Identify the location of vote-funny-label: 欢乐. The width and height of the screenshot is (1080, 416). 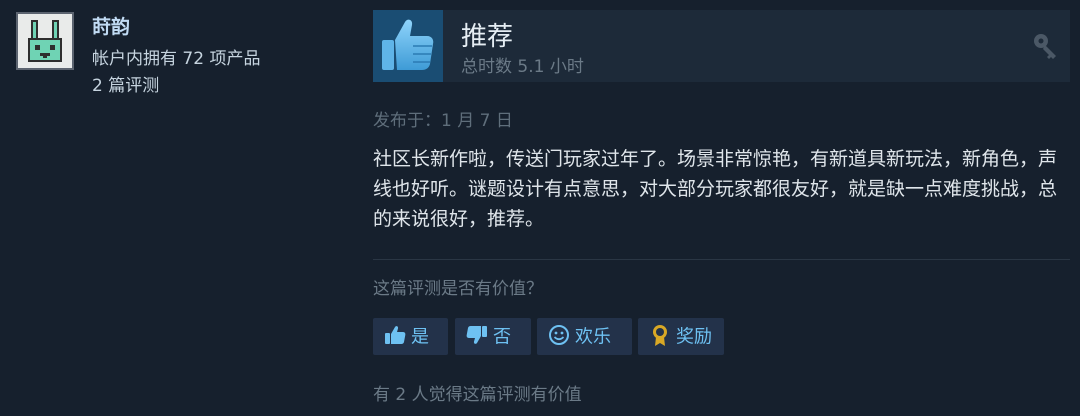
(593, 337).